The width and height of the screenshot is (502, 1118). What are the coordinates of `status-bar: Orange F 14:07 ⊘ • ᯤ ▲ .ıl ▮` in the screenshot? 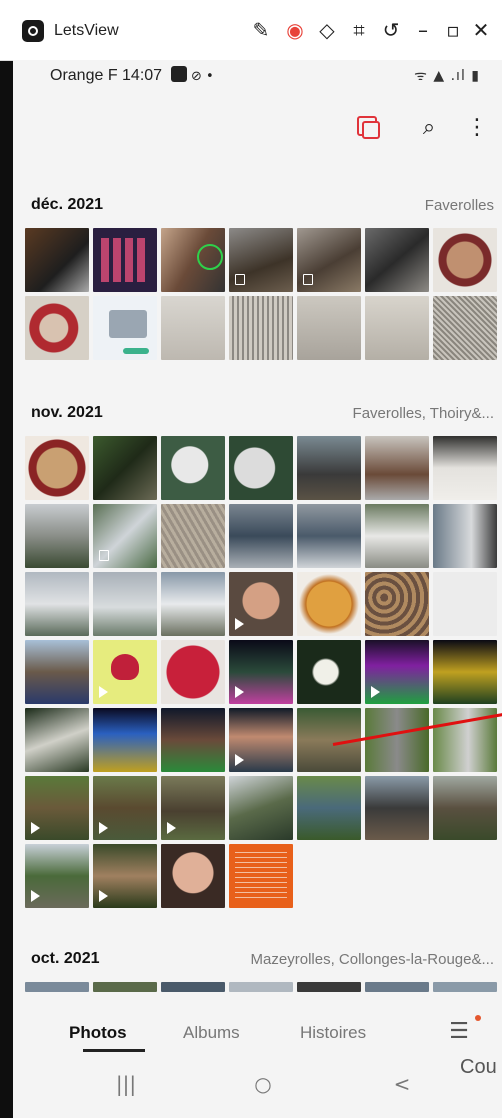 It's located at (257, 78).